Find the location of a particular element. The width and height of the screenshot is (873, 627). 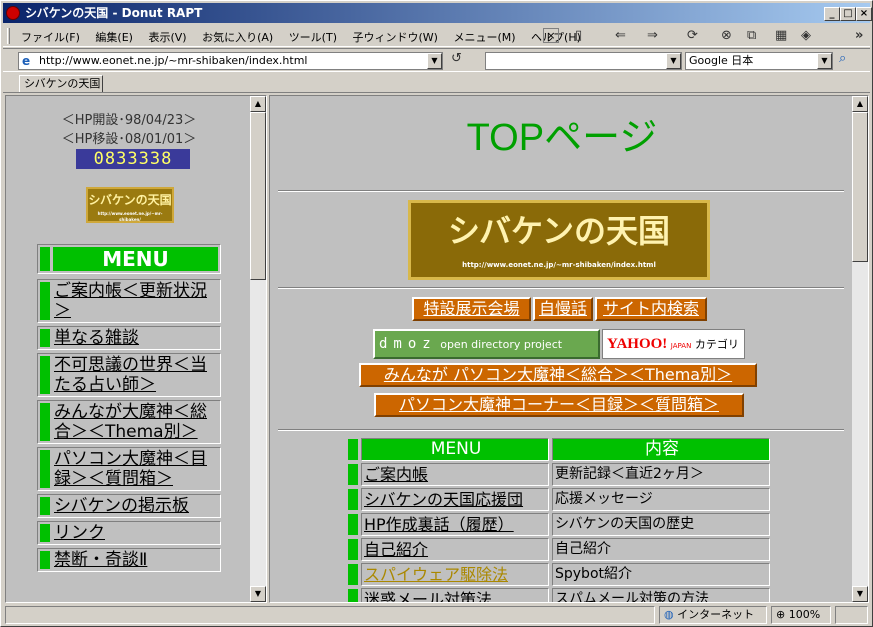

go-arrow-icon: ↺ is located at coordinates (456, 58).